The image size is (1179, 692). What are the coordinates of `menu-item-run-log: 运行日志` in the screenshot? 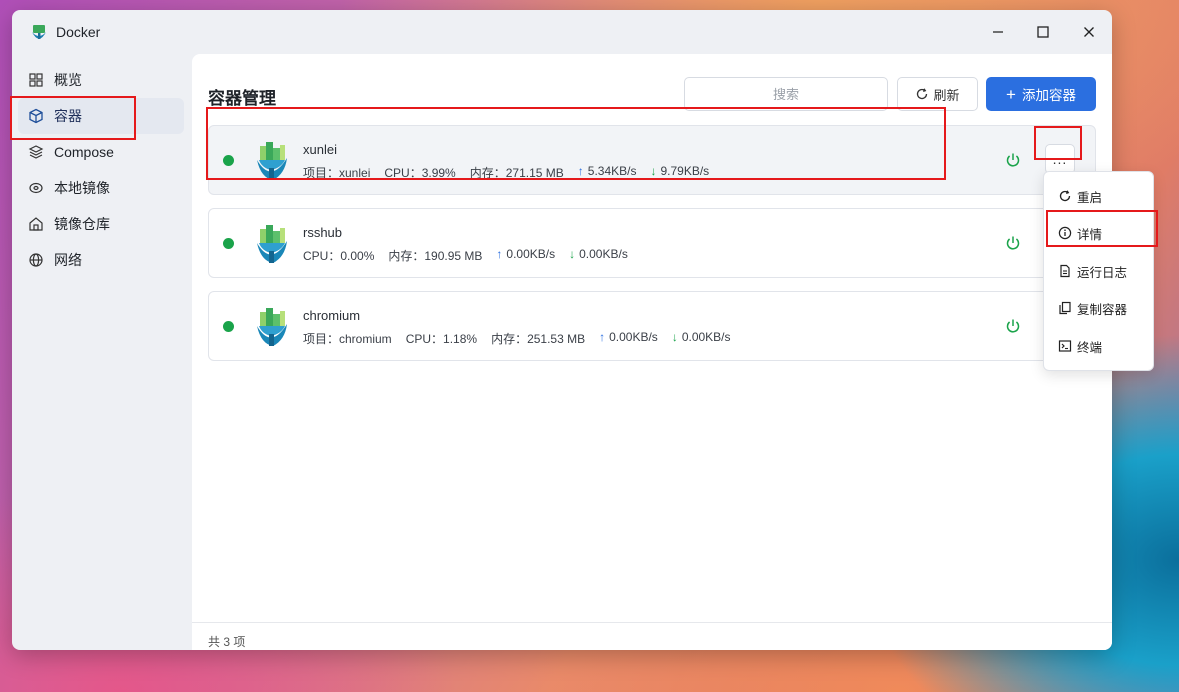 It's located at (1099, 271).